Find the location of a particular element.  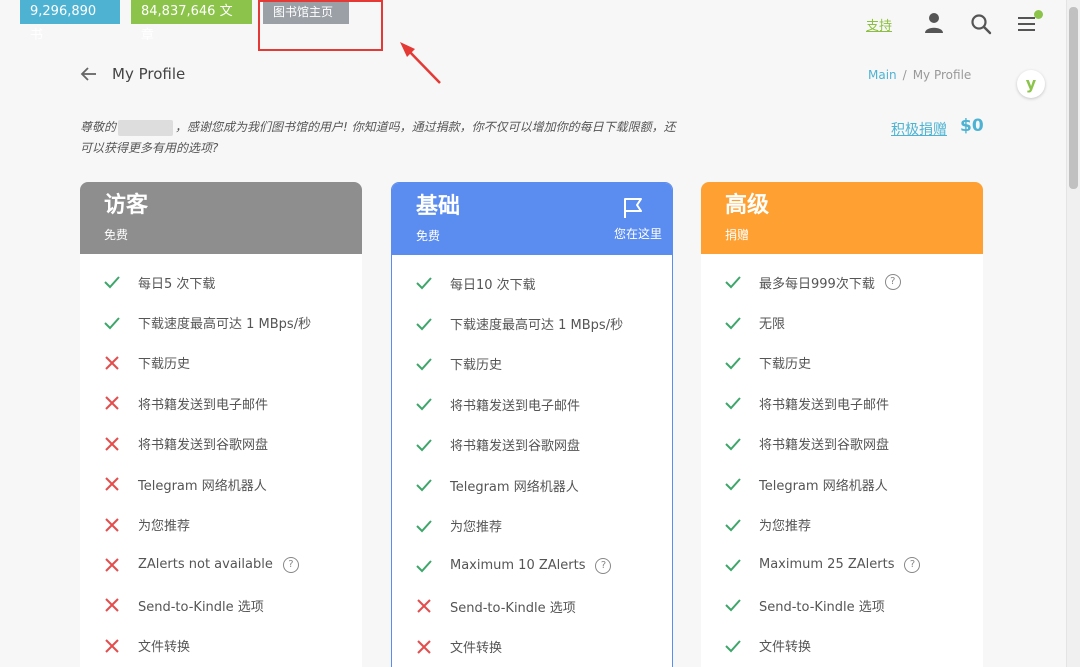

scrollbar-thumb is located at coordinates (1073, 98).